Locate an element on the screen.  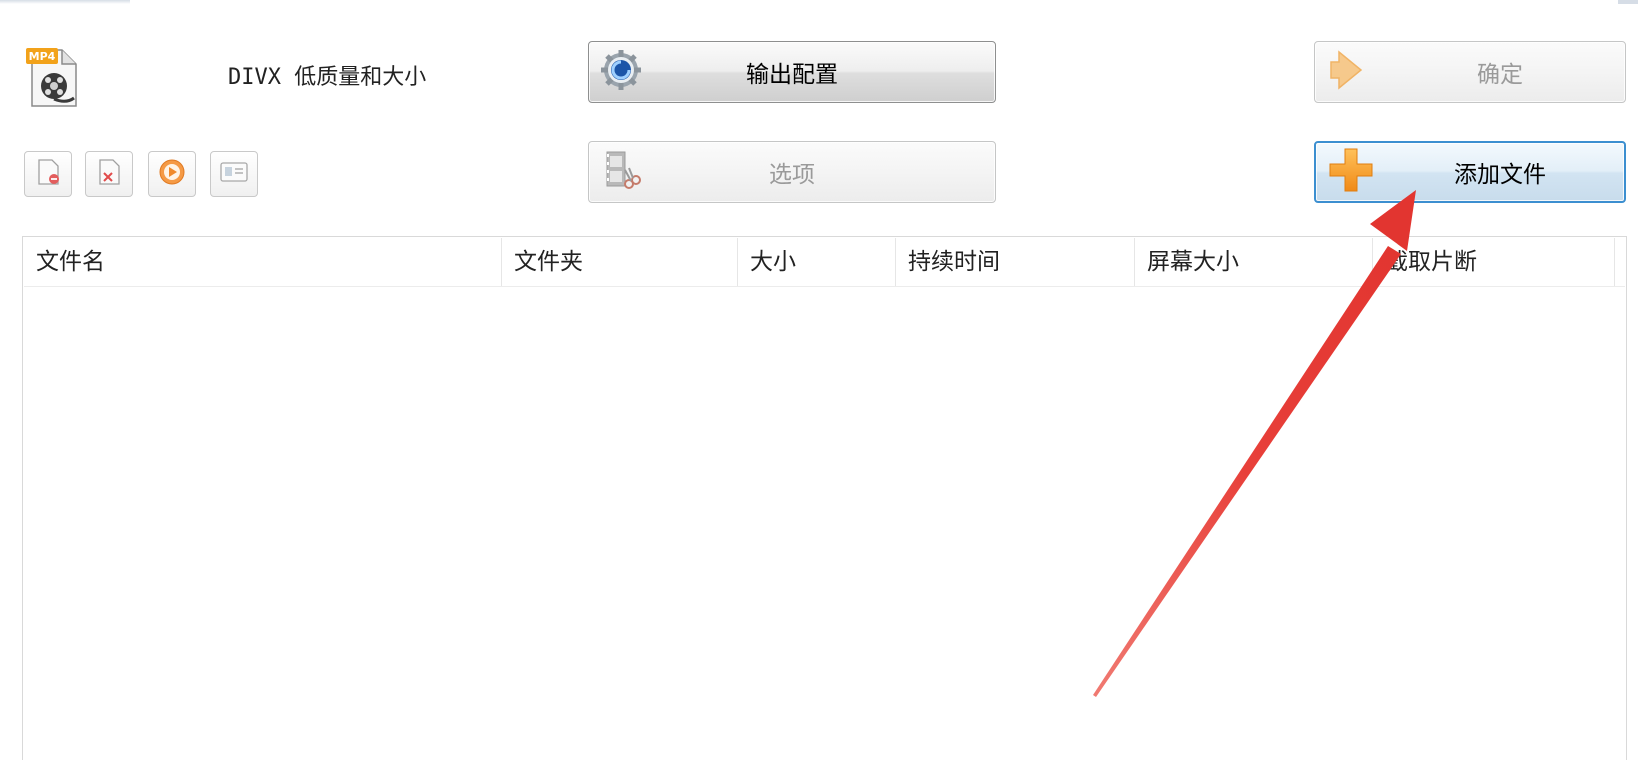
column-header-screen-size: 屏幕大小 is located at coordinates (1254, 262).